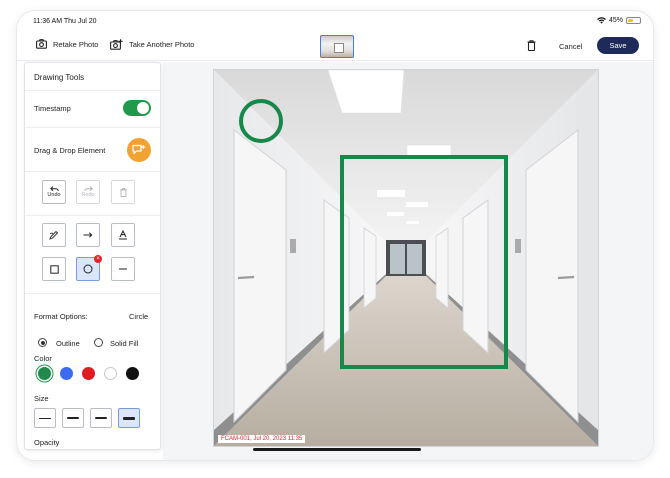 Image resolution: width=670 pixels, height=478 pixels. What do you see at coordinates (88, 195) in the screenshot?
I see `redo-label: Redo` at bounding box center [88, 195].